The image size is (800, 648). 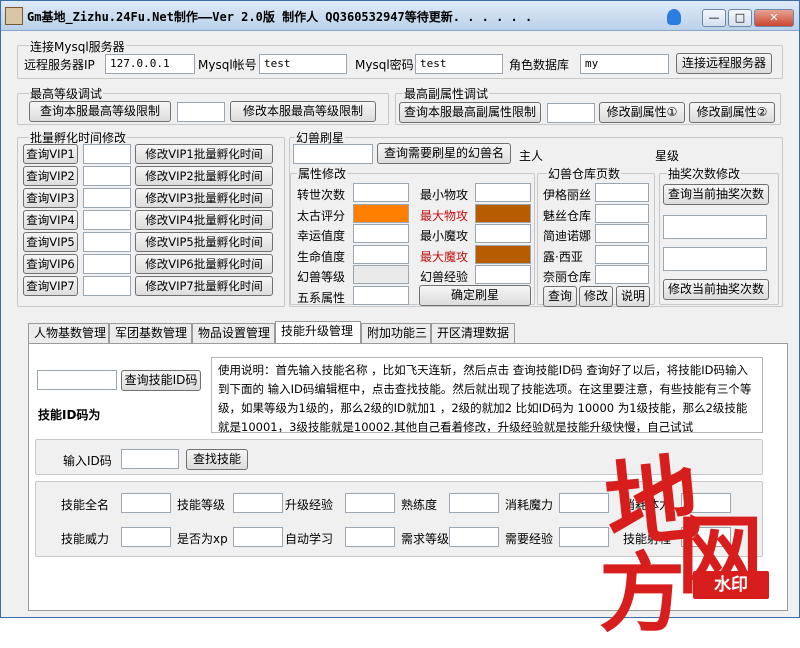 I want to click on input-id-label: 输入ID码, so click(x=87, y=461).